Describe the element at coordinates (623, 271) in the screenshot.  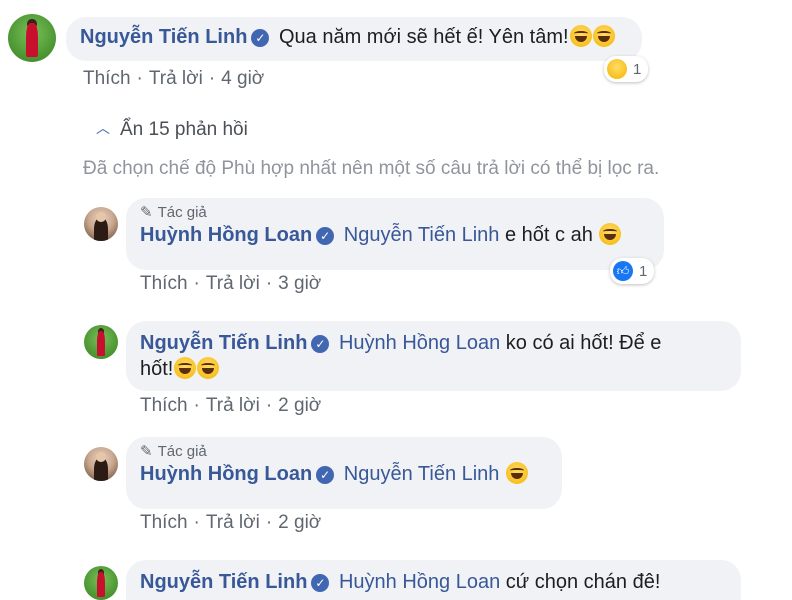
I see `like-reaction-icon: 👍︎` at that location.